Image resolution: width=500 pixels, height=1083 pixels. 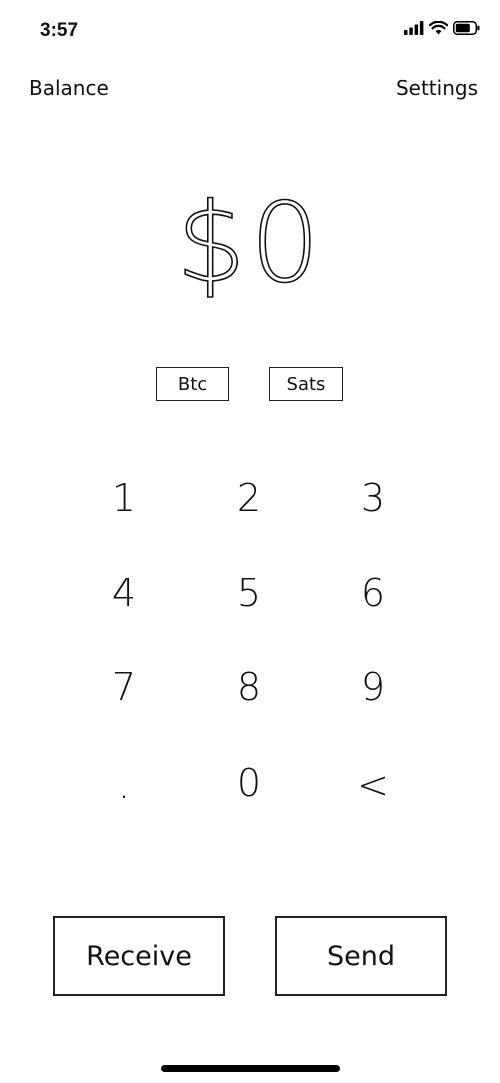 I want to click on wifi-icon, so click(x=438, y=28).